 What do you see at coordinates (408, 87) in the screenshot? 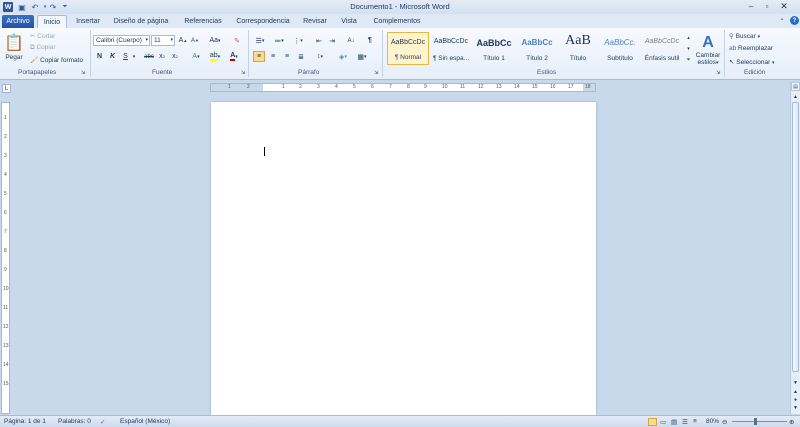
I see `ruler-number: 8` at bounding box center [408, 87].